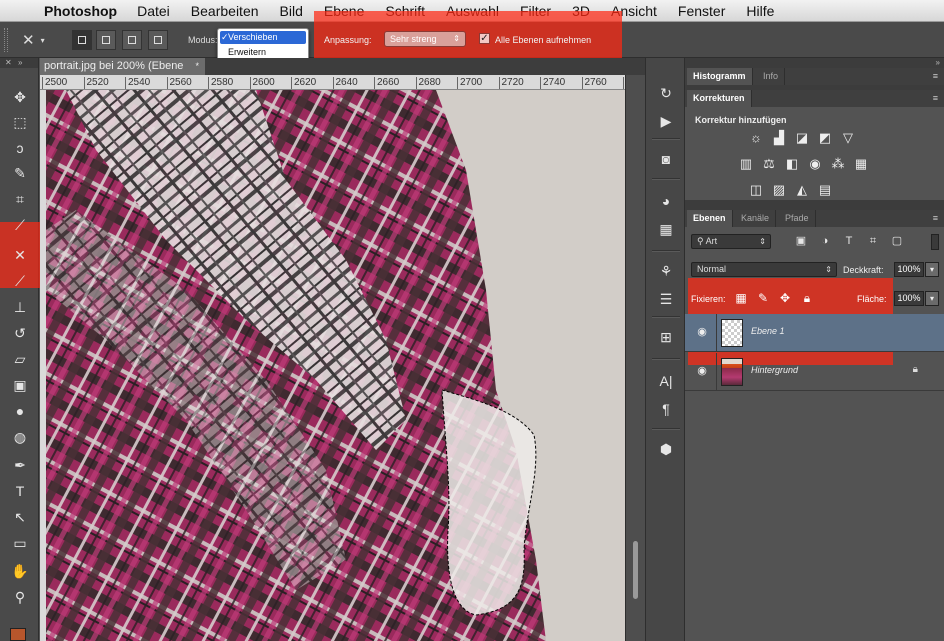 Image resolution: width=944 pixels, height=641 pixels. I want to click on menu-datei: Datei, so click(153, 11).